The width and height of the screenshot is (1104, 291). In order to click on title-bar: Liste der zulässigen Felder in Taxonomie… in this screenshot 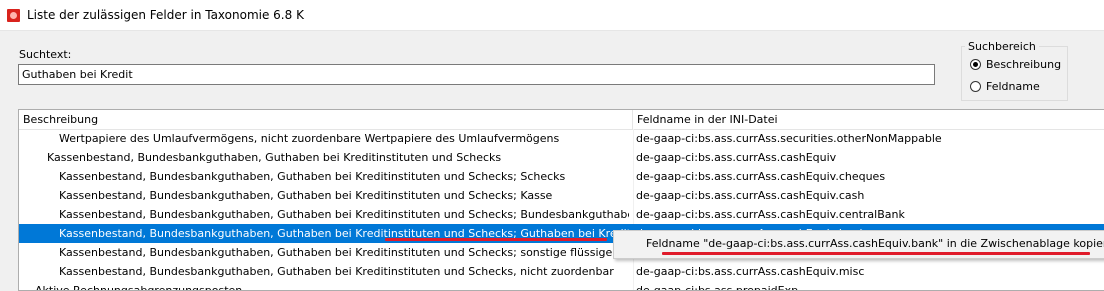, I will do `click(552, 15)`.